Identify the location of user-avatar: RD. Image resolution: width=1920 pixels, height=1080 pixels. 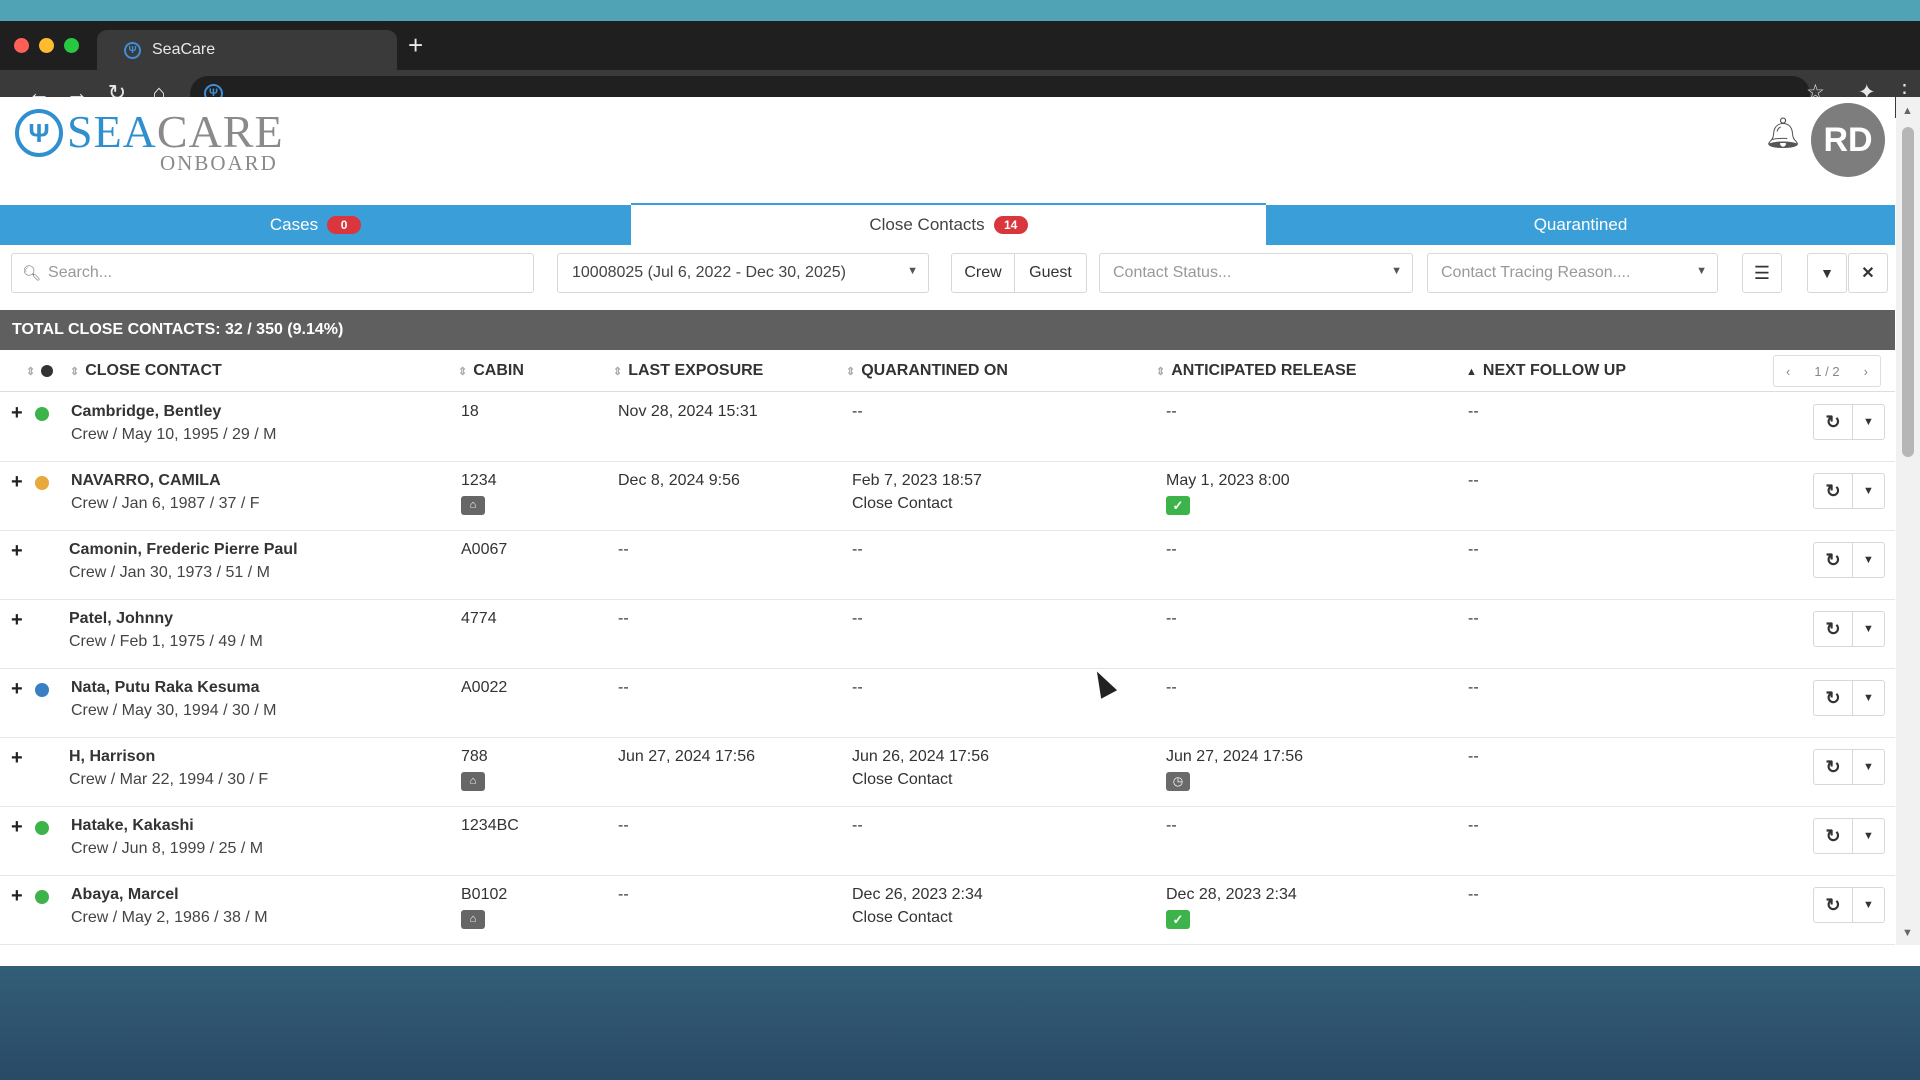
(1848, 140).